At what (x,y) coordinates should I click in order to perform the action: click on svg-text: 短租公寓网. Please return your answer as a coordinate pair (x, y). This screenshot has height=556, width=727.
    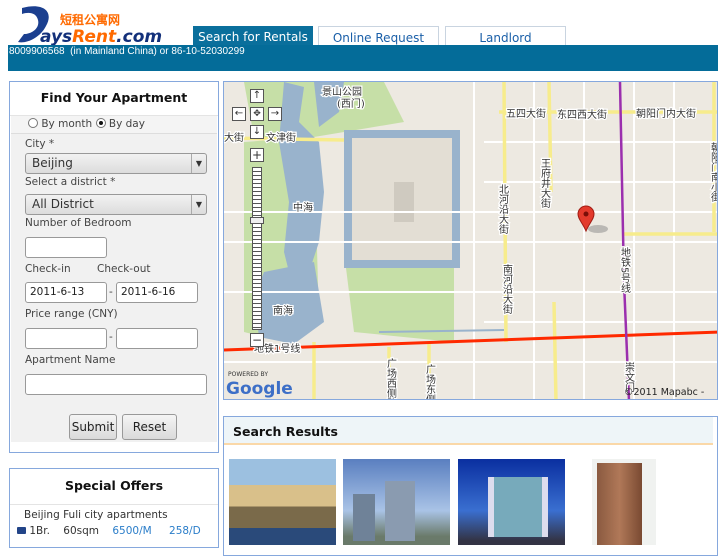
    Looking at the image, I should click on (90, 19).